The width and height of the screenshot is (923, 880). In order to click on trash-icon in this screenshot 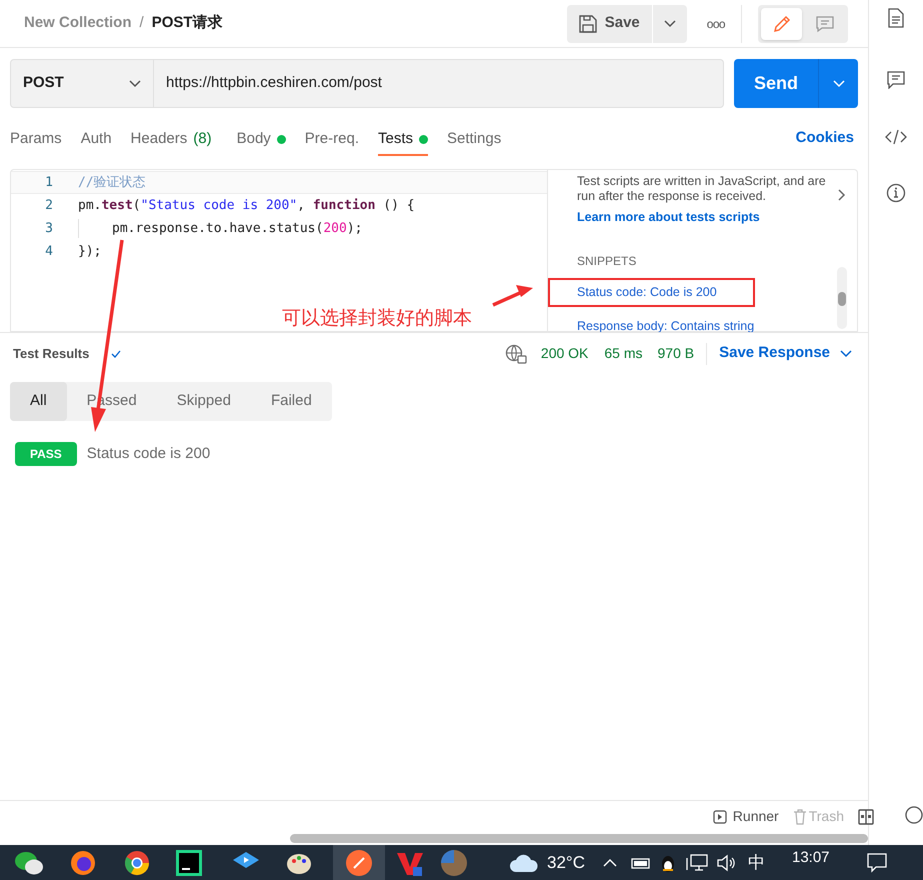, I will do `click(799, 816)`.